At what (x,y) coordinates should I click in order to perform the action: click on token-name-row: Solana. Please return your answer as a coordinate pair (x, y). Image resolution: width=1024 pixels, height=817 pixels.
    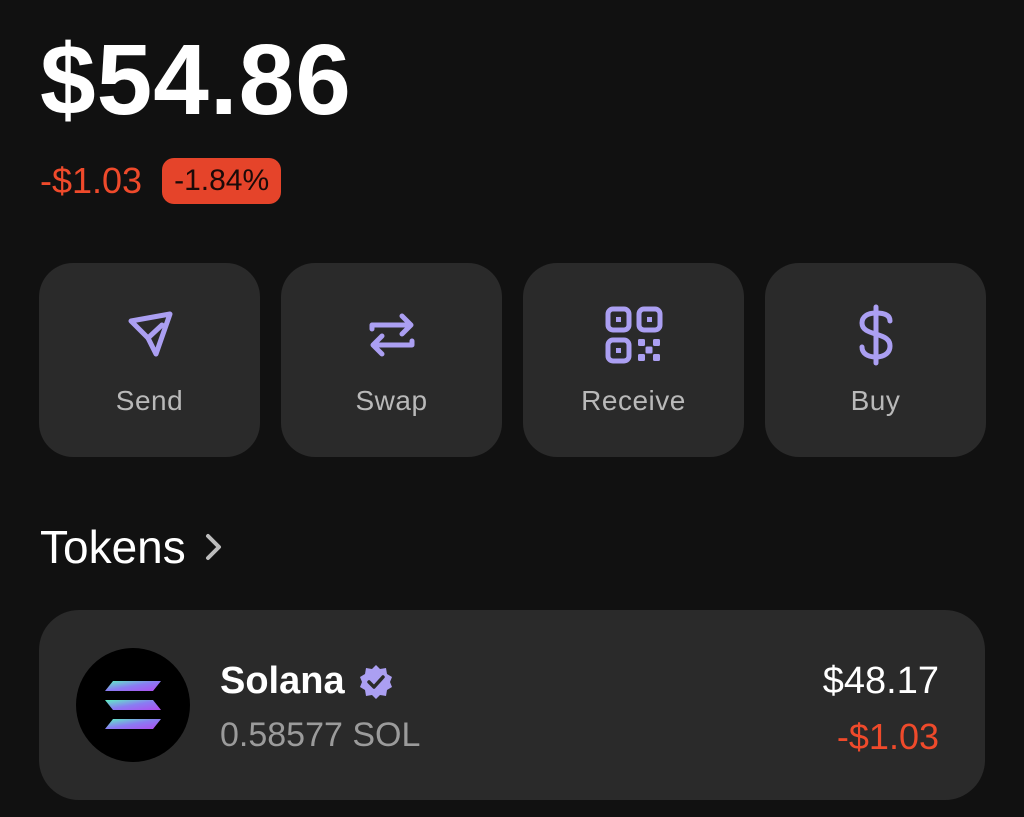
    Looking at the image, I should click on (307, 681).